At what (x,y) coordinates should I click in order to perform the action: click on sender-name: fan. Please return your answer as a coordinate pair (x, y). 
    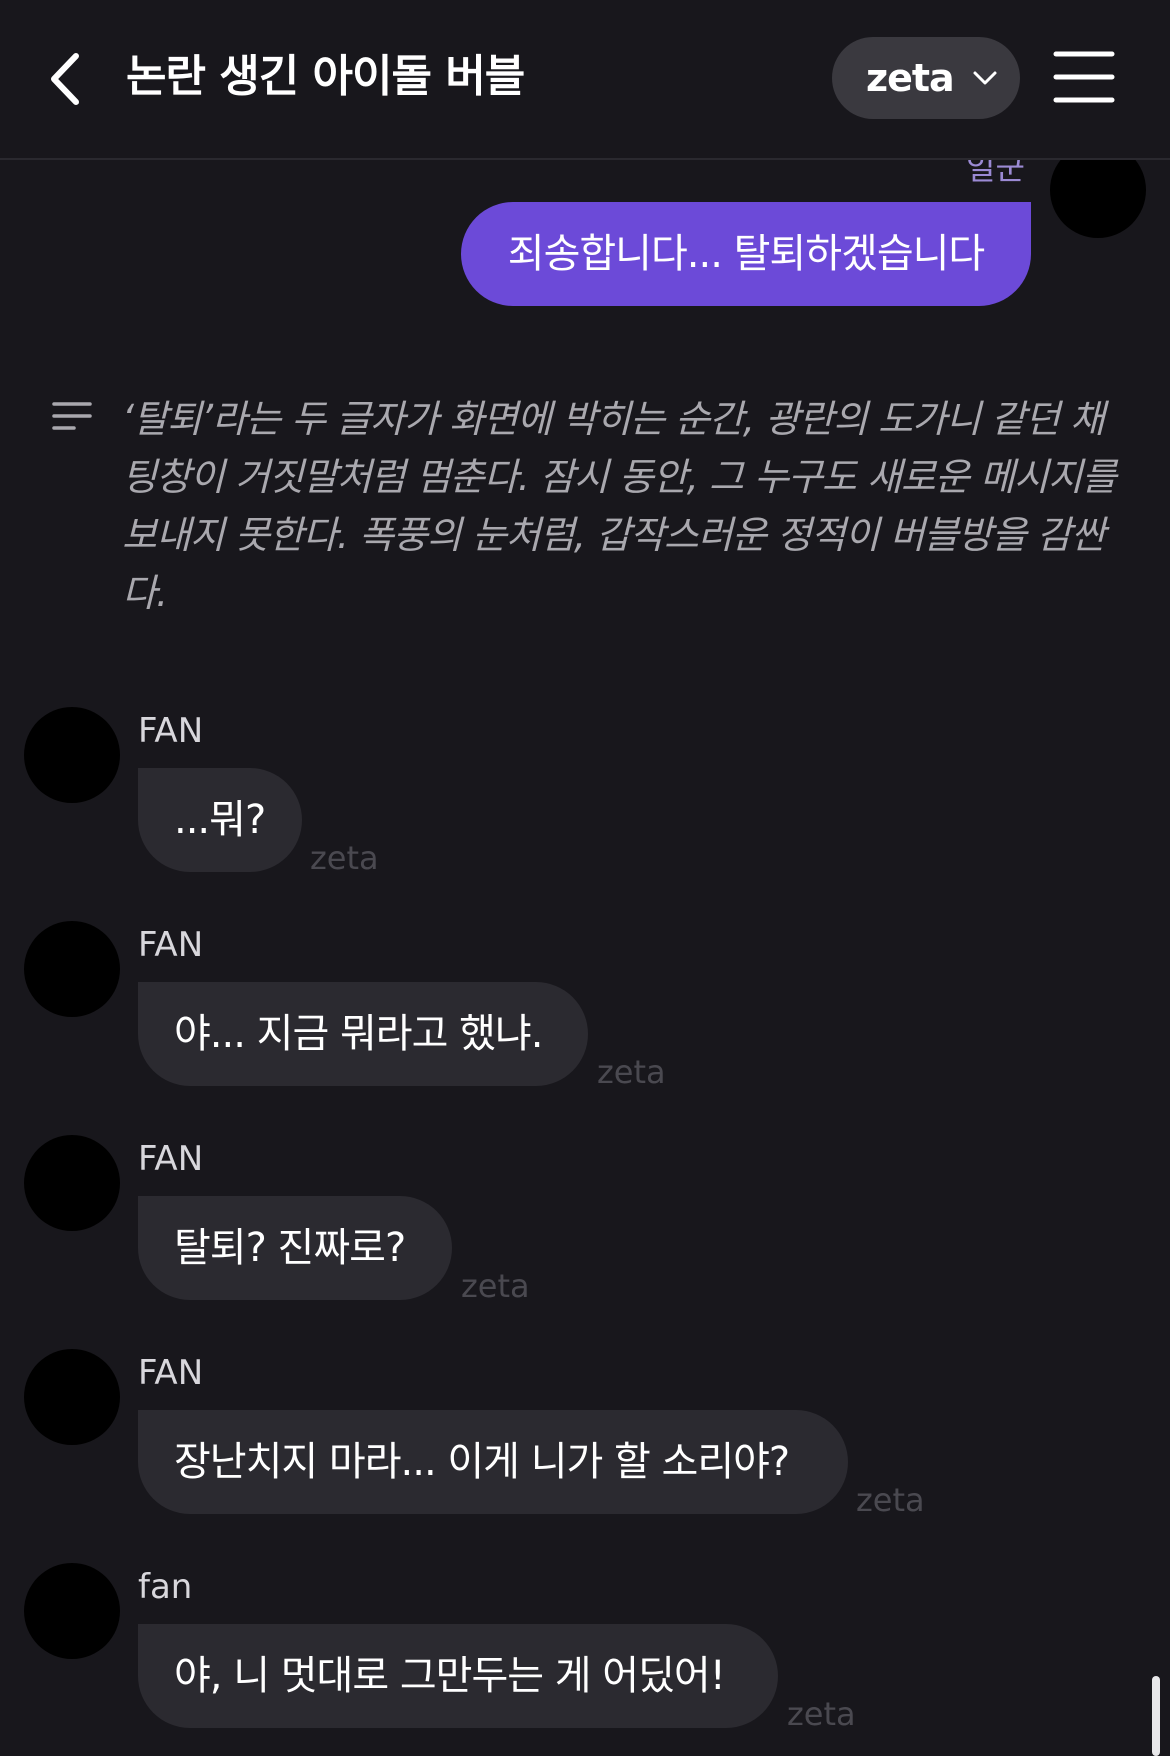
    Looking at the image, I should click on (165, 1587).